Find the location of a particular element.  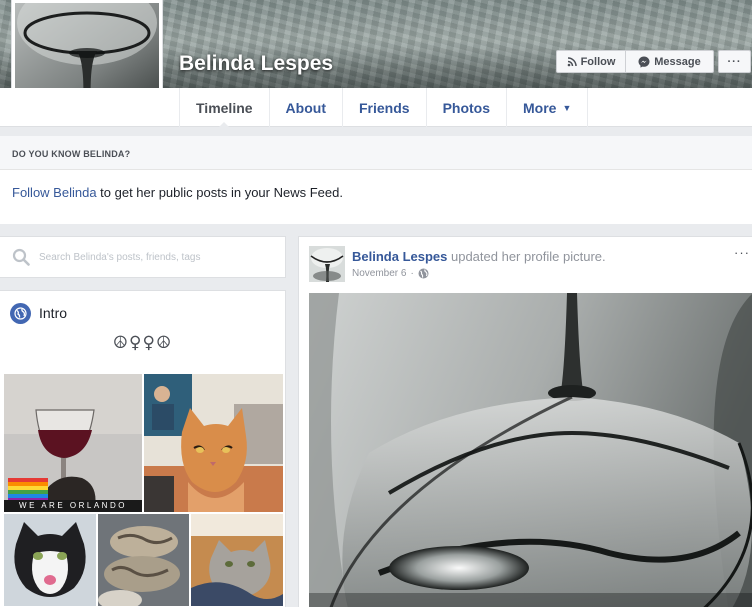

photo-lounging-cats-image is located at coordinates (143, 560).